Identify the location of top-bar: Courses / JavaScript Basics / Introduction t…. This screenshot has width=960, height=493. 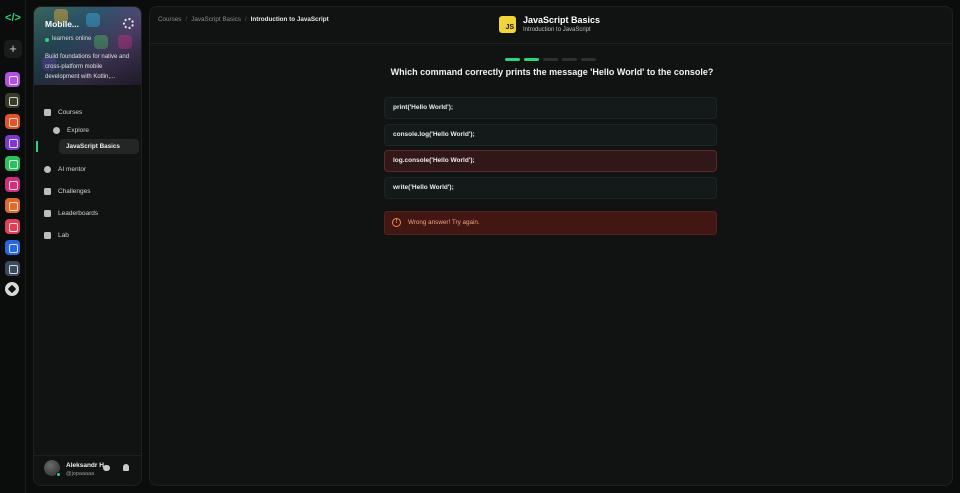
(551, 25).